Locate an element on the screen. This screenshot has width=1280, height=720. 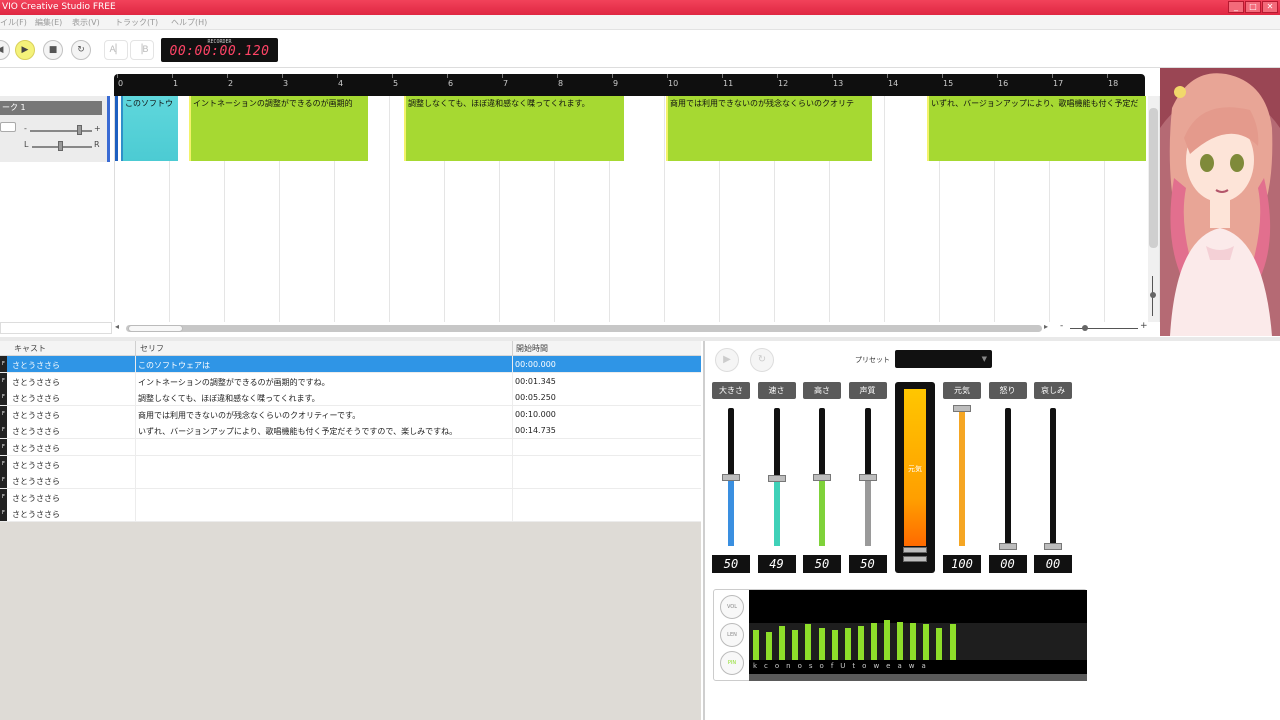
cell-line: イントネーションの調整ができるのが画期的ですね。 is located at coordinates (234, 382).